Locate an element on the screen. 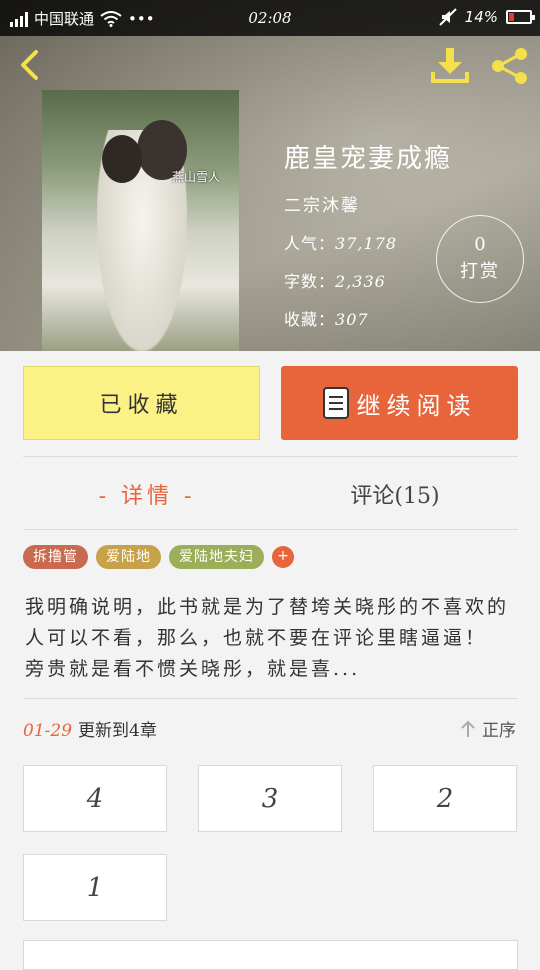  tip-count: 0 is located at coordinates (480, 244).